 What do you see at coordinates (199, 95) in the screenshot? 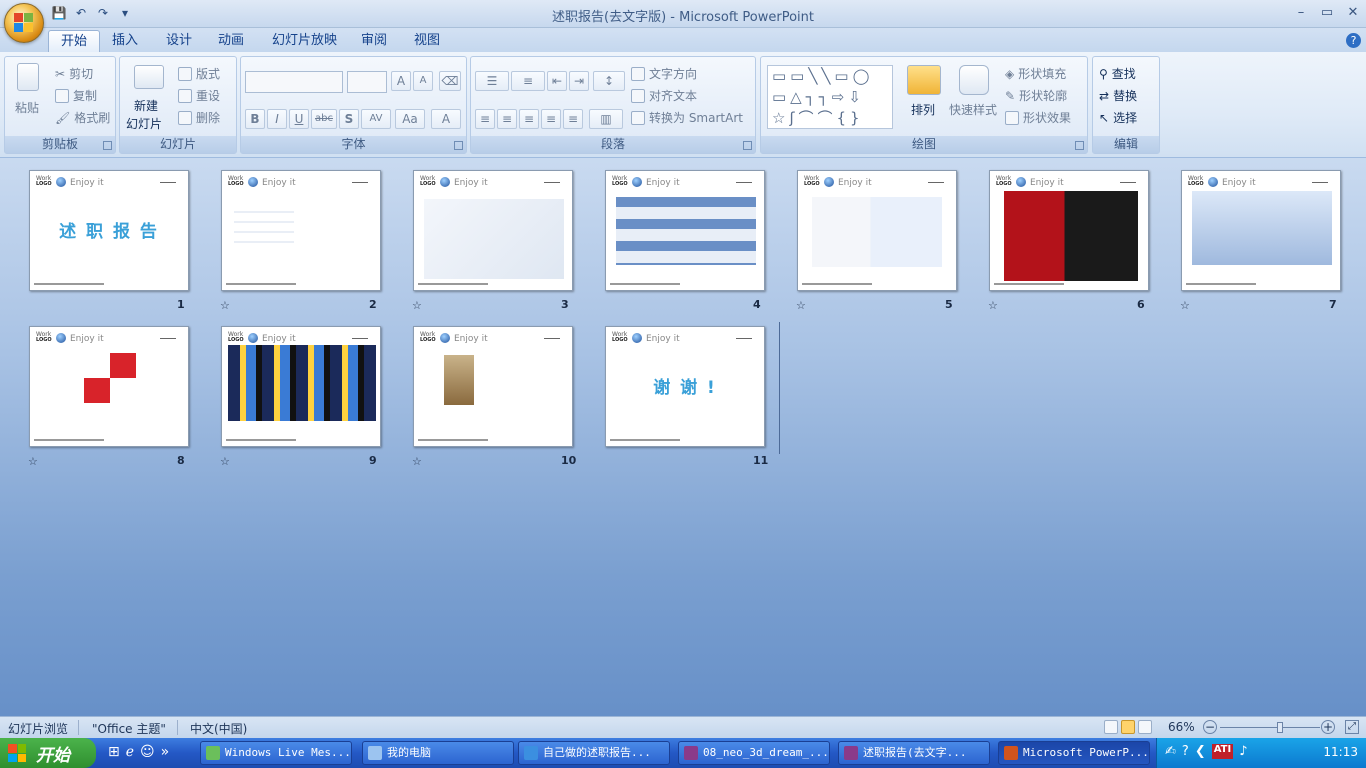
I see `reset-button: 重设` at bounding box center [199, 95].